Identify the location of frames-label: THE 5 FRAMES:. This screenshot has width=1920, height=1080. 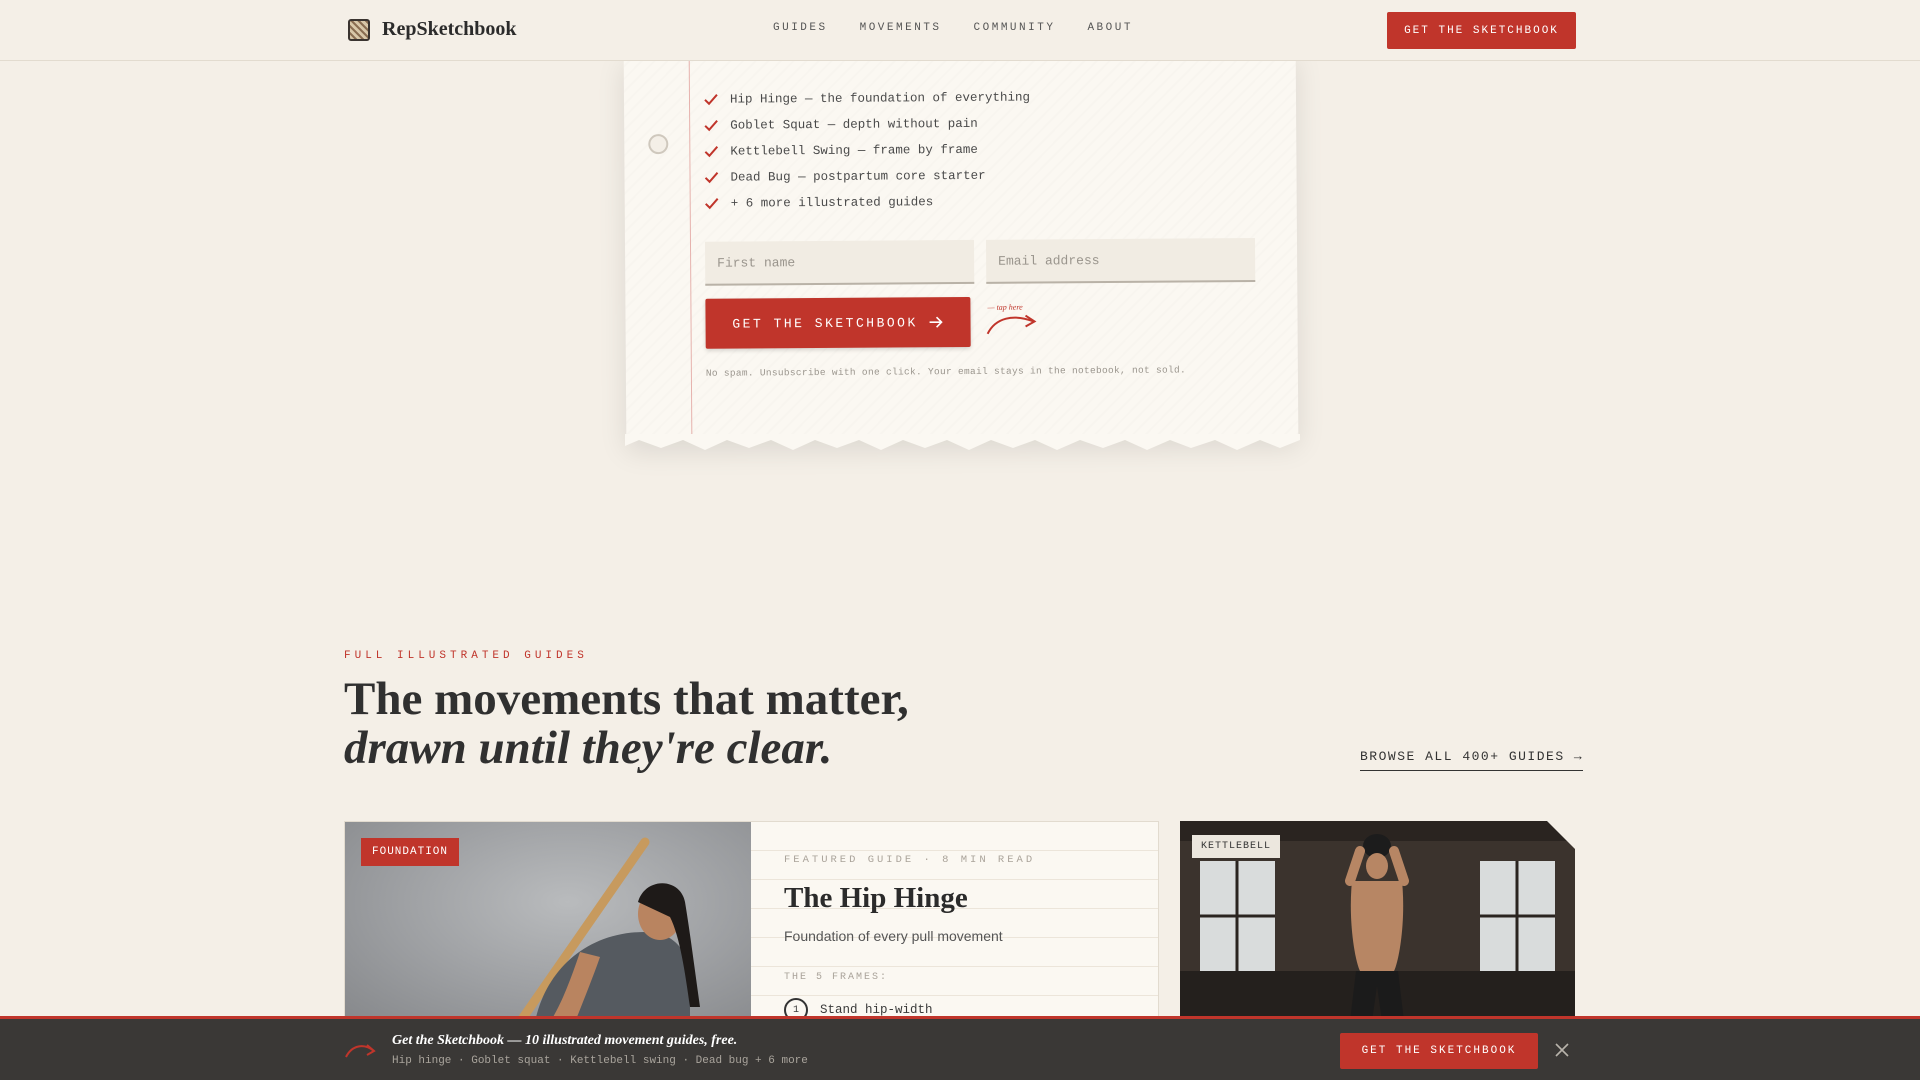
(836, 977).